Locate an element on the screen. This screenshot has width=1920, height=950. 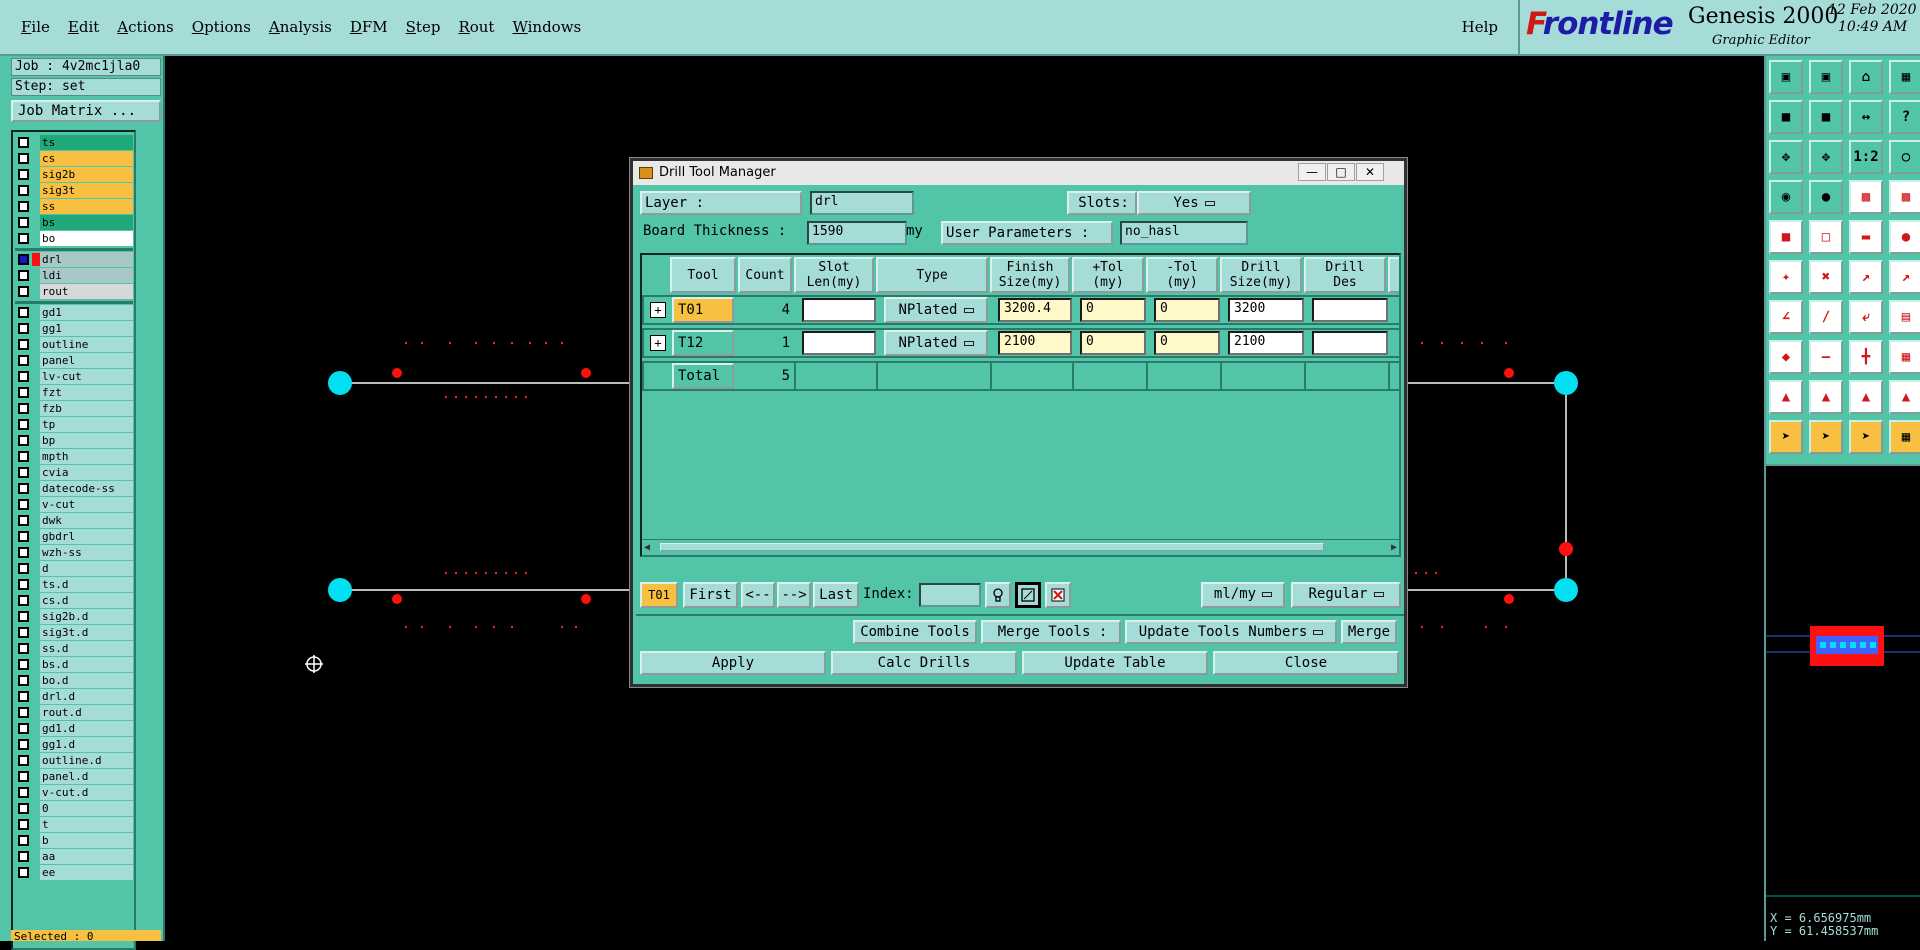
zoom-icon: ○ is located at coordinates (1904, 157).